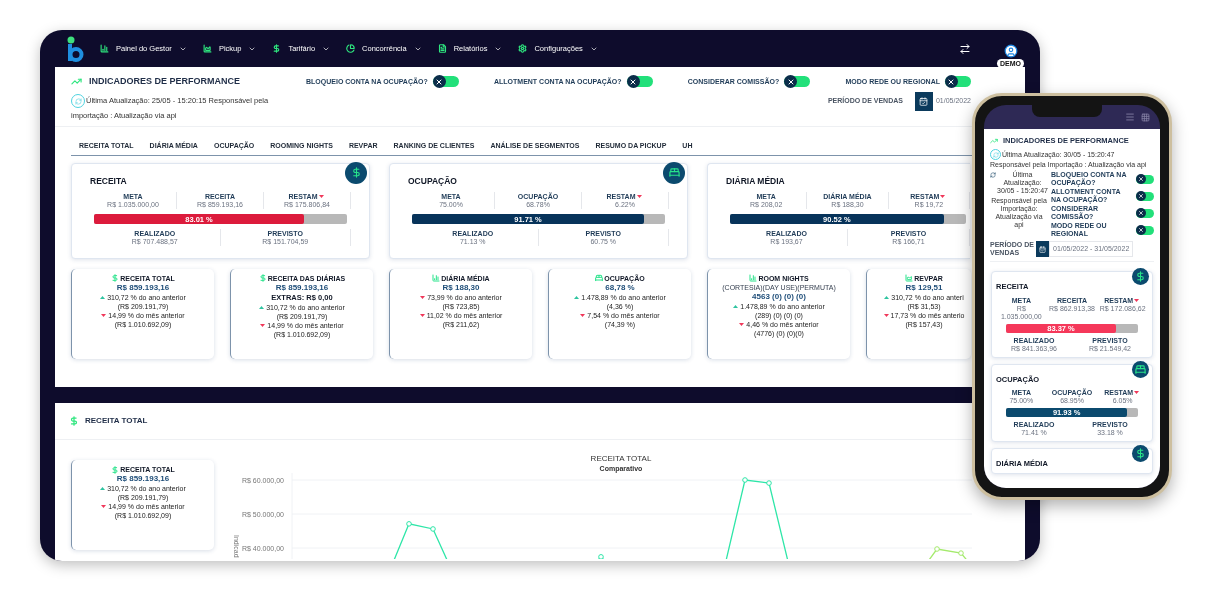 The width and height of the screenshot is (1205, 614). What do you see at coordinates (432, 181) in the screenshot?
I see `card-title: OCUPAÇÃO` at bounding box center [432, 181].